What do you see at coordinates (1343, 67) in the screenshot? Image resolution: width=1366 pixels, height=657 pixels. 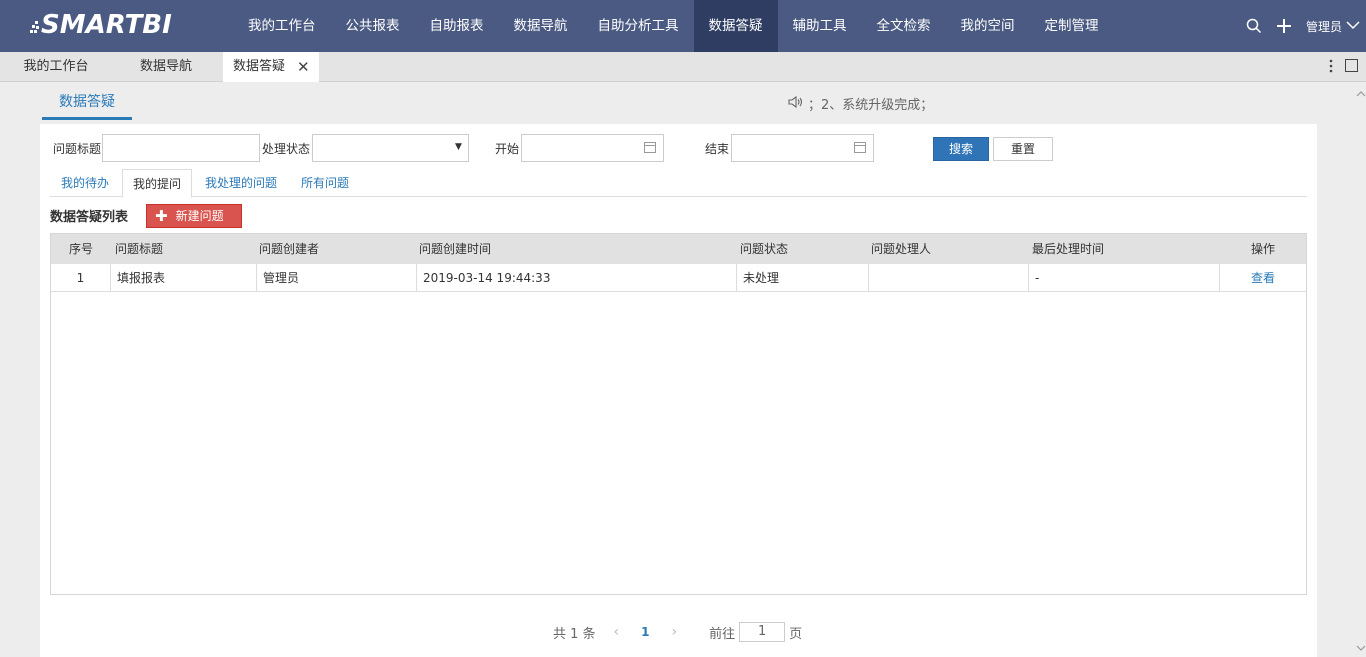 I see `tabbar-tools` at bounding box center [1343, 67].